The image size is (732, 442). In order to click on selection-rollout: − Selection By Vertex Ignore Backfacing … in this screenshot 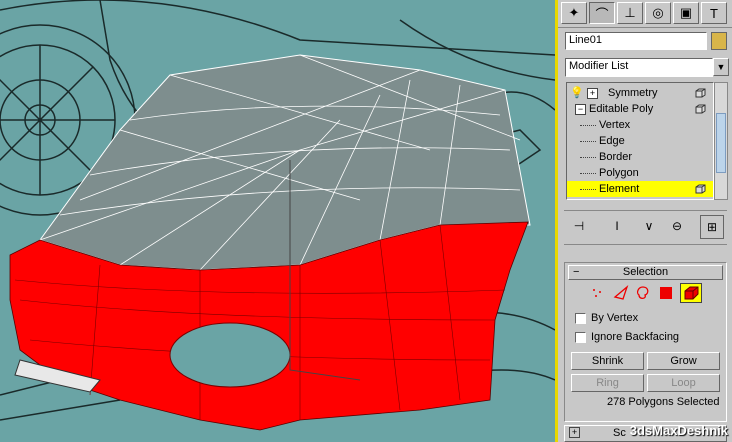, I will do `click(645, 342)`.